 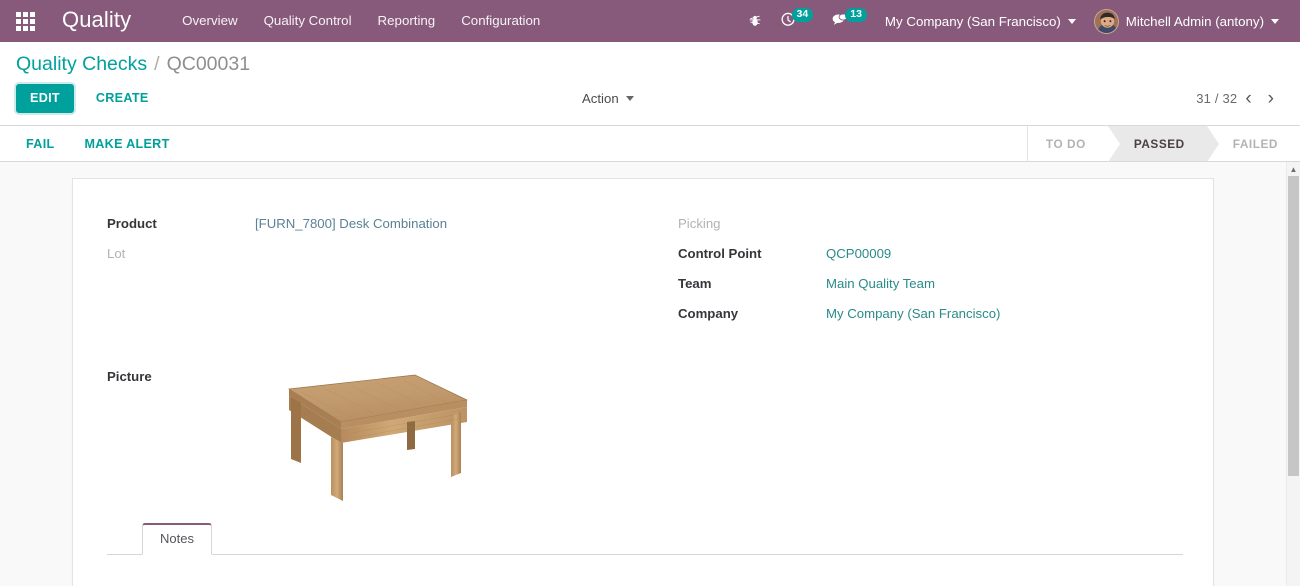 I want to click on statusbar-buttons: FAIL MAKE ALERT, so click(x=98, y=143).